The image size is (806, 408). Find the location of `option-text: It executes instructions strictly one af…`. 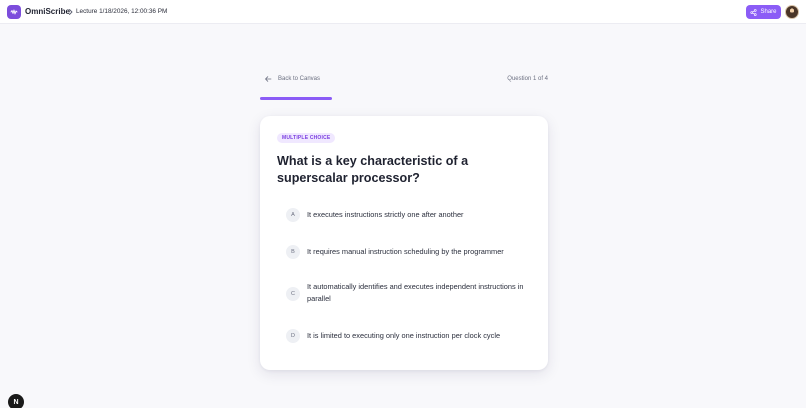

option-text: It executes instructions strictly one af… is located at coordinates (385, 214).